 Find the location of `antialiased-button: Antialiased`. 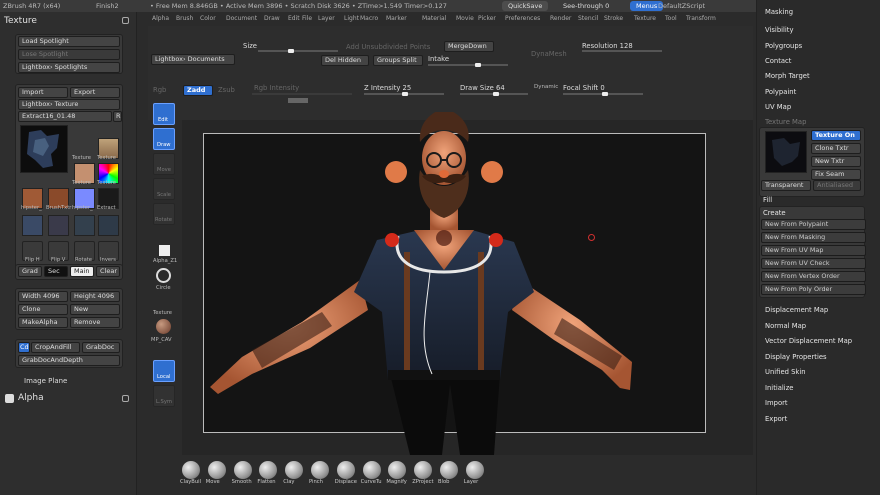

antialiased-button: Antialiased is located at coordinates (837, 185).